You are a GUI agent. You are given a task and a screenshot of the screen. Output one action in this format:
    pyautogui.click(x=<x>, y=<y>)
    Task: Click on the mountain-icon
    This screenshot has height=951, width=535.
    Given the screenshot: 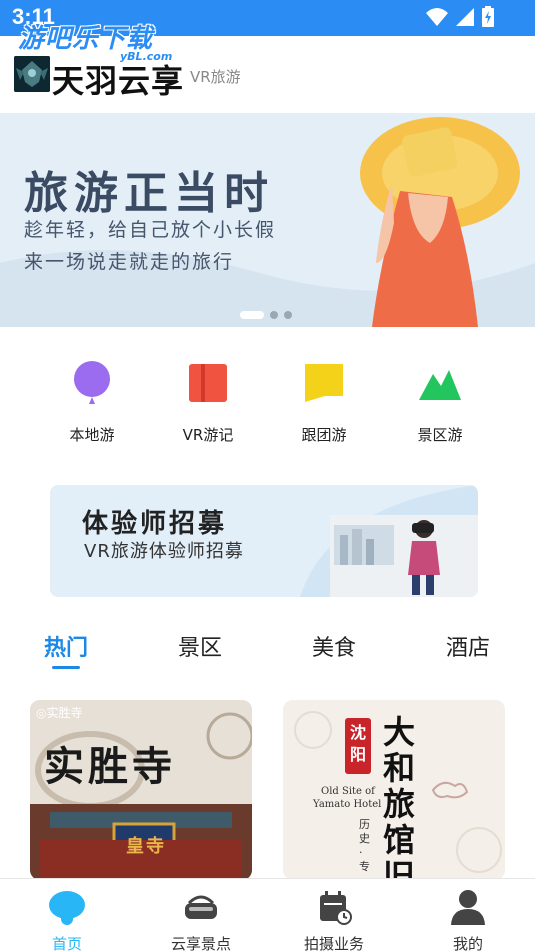 What is the action you would take?
    pyautogui.click(x=440, y=385)
    